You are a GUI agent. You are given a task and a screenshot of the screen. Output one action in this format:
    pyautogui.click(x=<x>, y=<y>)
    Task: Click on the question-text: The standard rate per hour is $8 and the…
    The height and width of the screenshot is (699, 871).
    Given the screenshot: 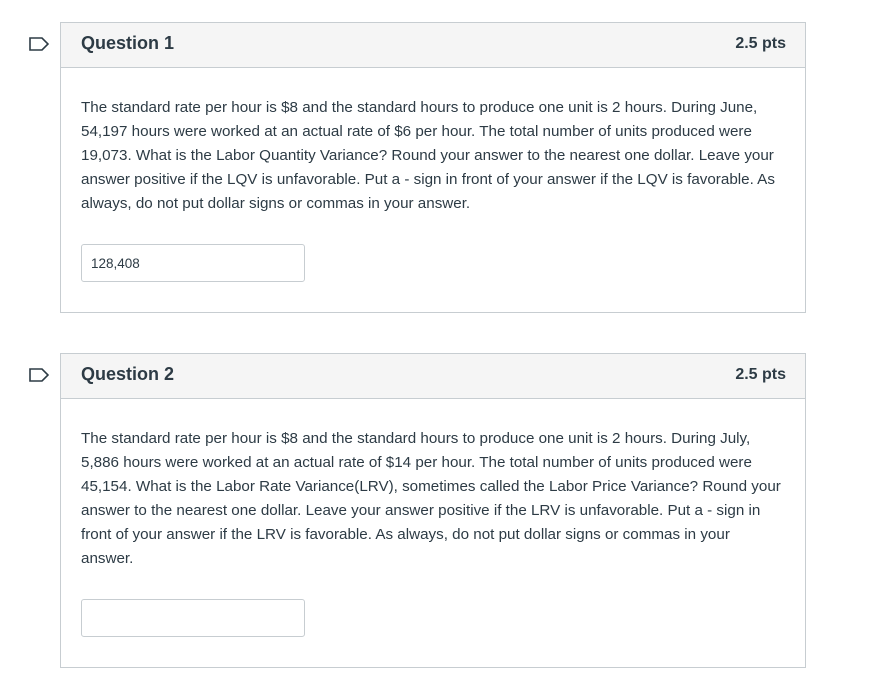 What is the action you would take?
    pyautogui.click(x=428, y=155)
    